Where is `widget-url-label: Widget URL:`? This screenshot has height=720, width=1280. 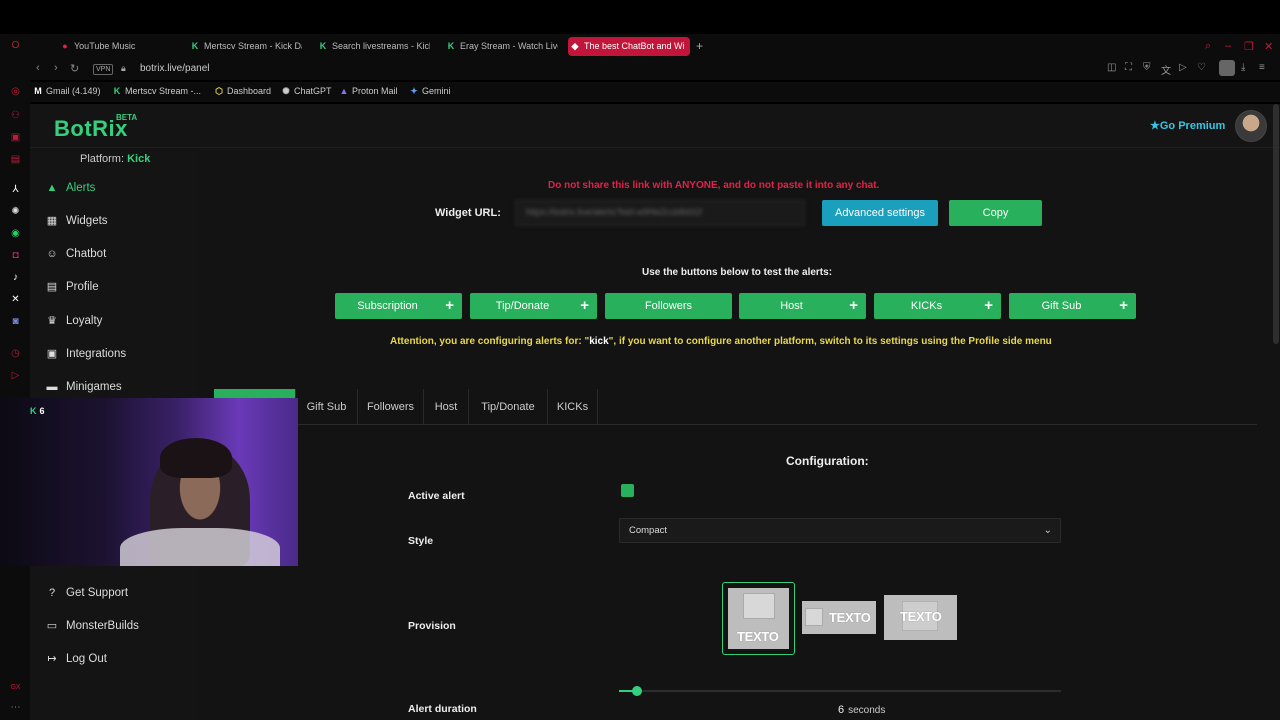
widget-url-label: Widget URL: is located at coordinates (468, 213).